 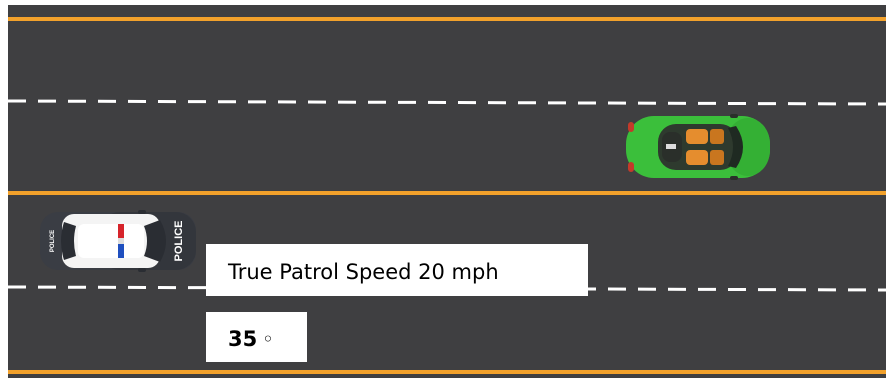 I want to click on top-edge-line, so click(x=447, y=19).